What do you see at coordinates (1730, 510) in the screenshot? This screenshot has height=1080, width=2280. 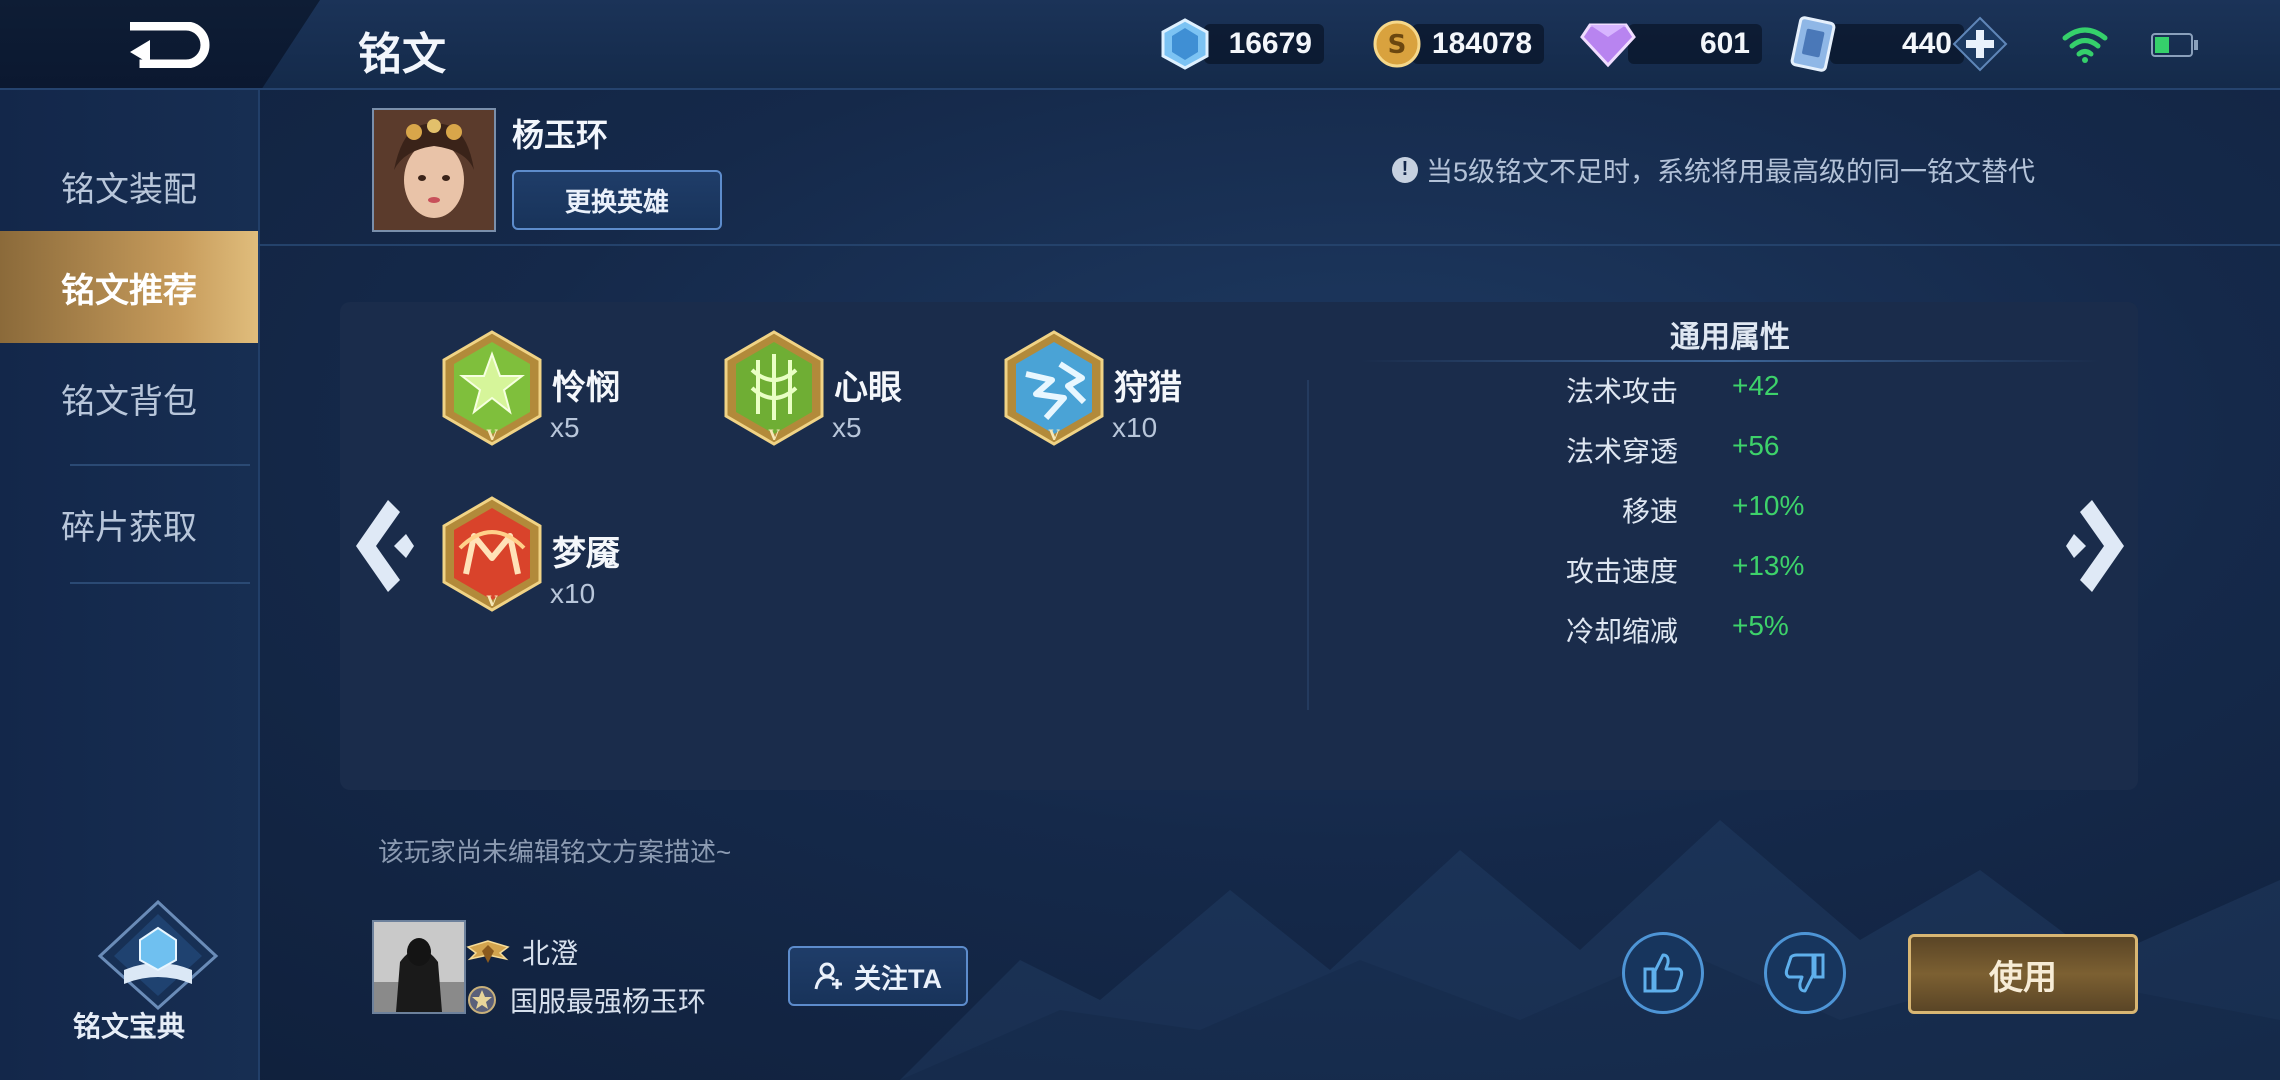 I see `attribute-row: 移速 +10%` at bounding box center [1730, 510].